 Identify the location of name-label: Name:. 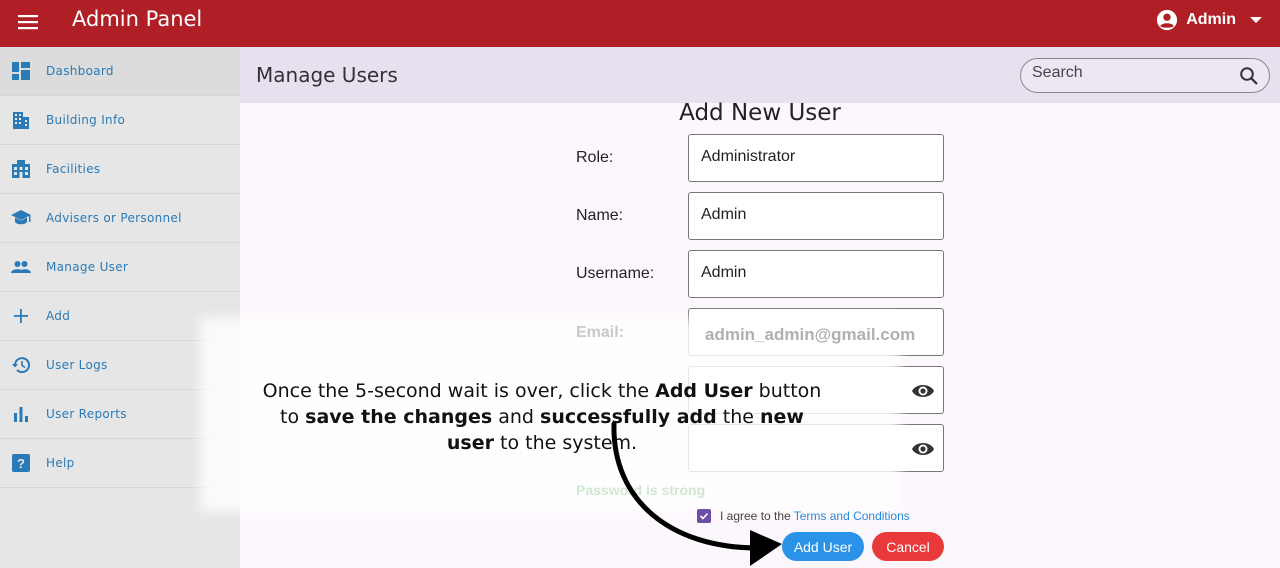
(600, 215).